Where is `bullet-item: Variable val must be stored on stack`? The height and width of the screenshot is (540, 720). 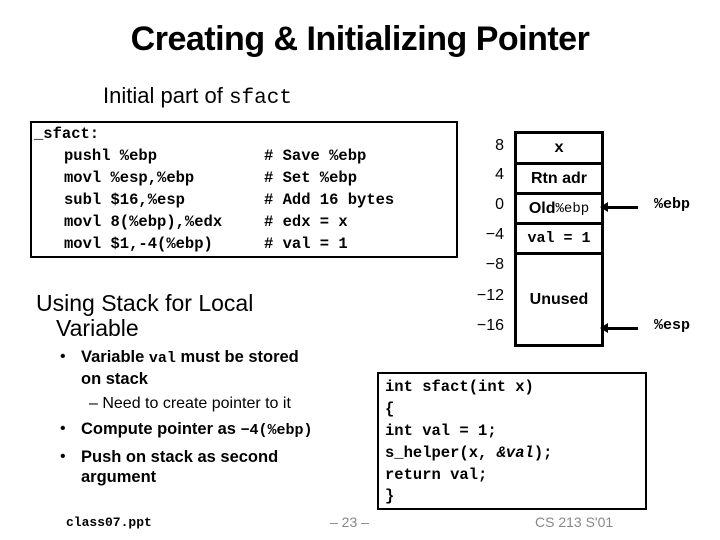 bullet-item: Variable val must be stored on stack is located at coordinates (190, 368).